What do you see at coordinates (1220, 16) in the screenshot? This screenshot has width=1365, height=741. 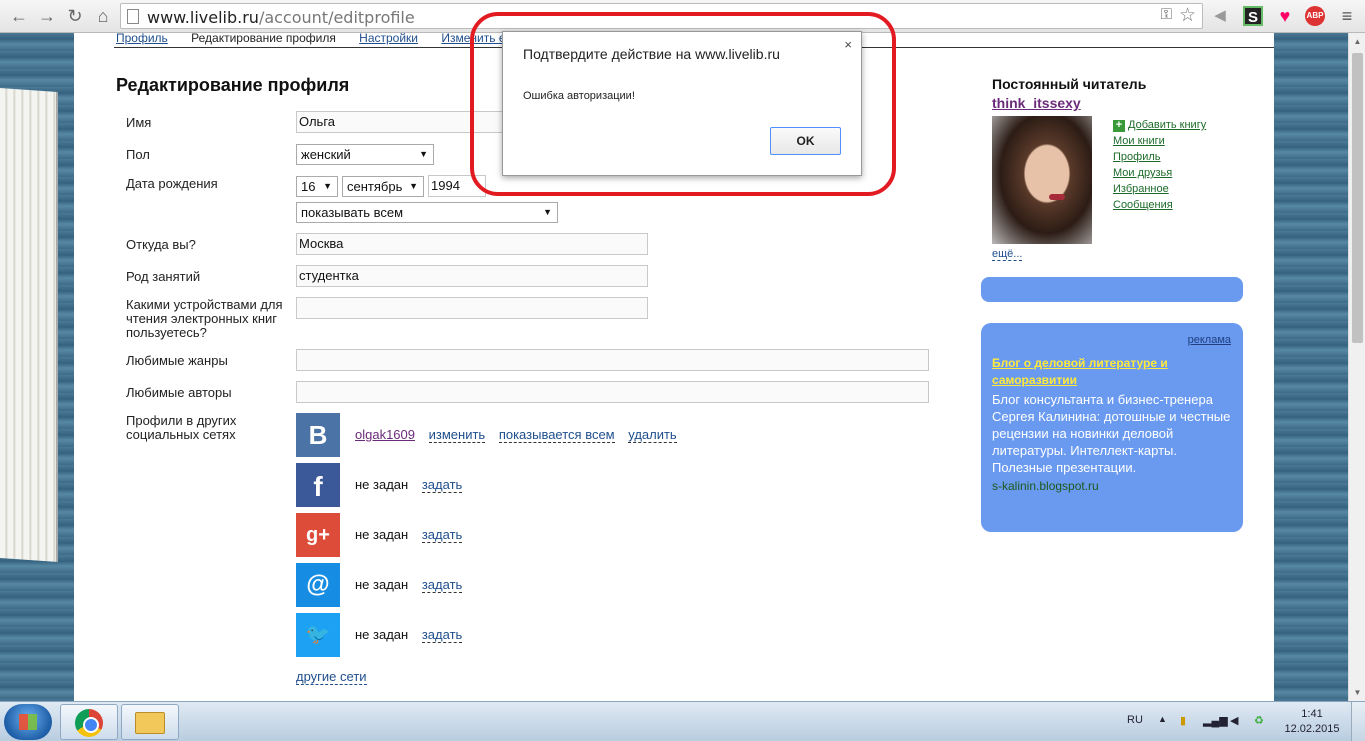 I see `speaker-icon: ◀` at bounding box center [1220, 16].